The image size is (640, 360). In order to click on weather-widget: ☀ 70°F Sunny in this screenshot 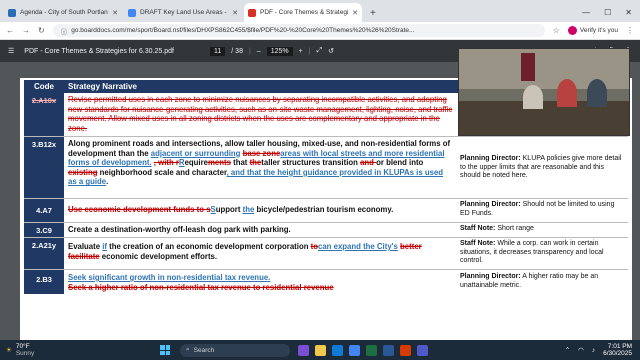, I will do `click(66, 350)`.